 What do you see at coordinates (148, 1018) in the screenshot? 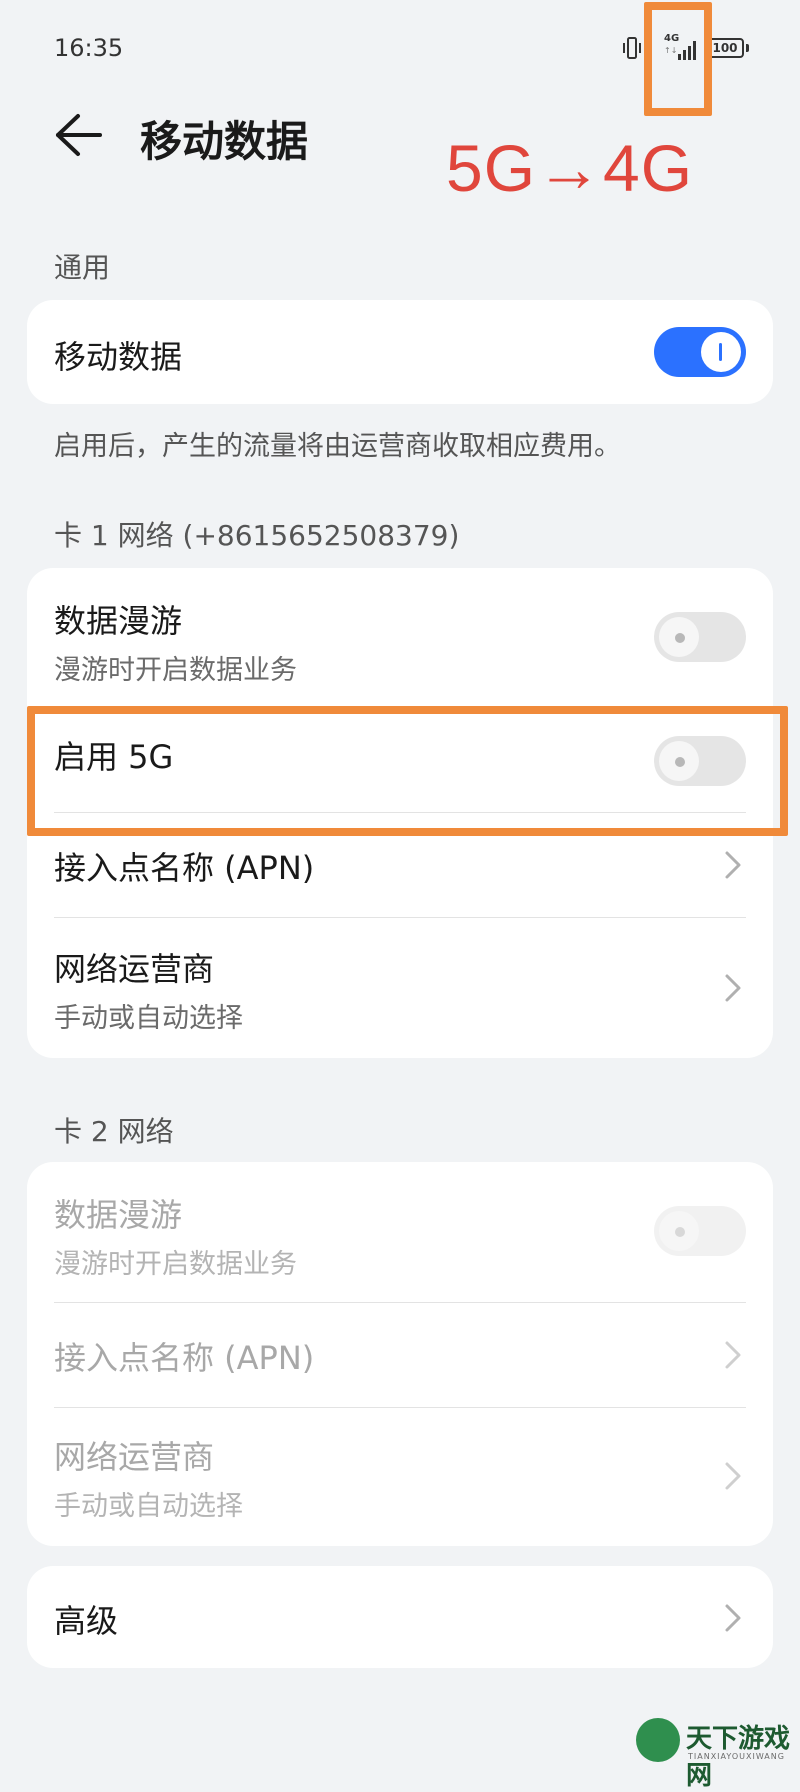
I see `sim1-carrier-subtitle: 手动或自动选择` at bounding box center [148, 1018].